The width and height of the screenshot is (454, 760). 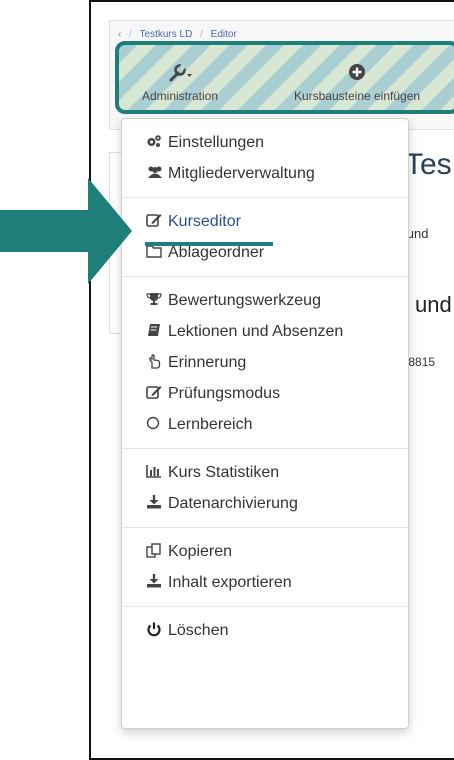 I want to click on menu-item-lernbereich: Lernbereich, so click(x=265, y=424).